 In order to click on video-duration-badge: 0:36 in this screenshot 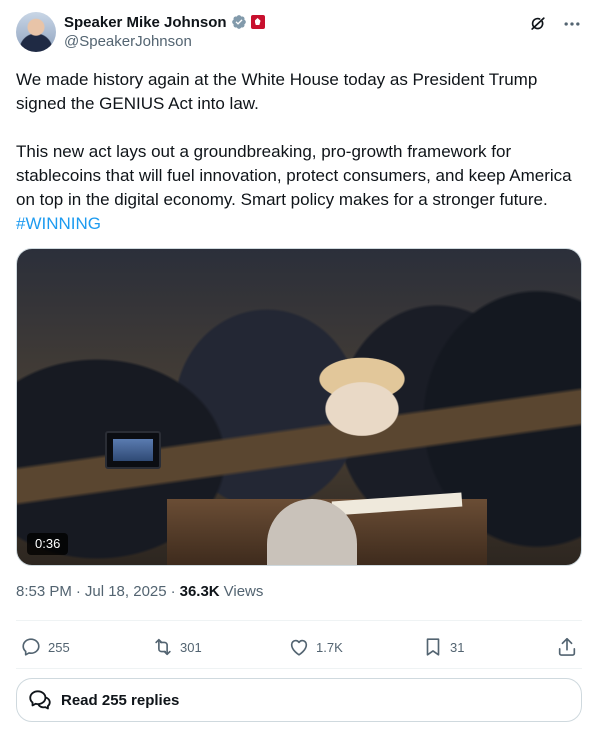, I will do `click(48, 544)`.